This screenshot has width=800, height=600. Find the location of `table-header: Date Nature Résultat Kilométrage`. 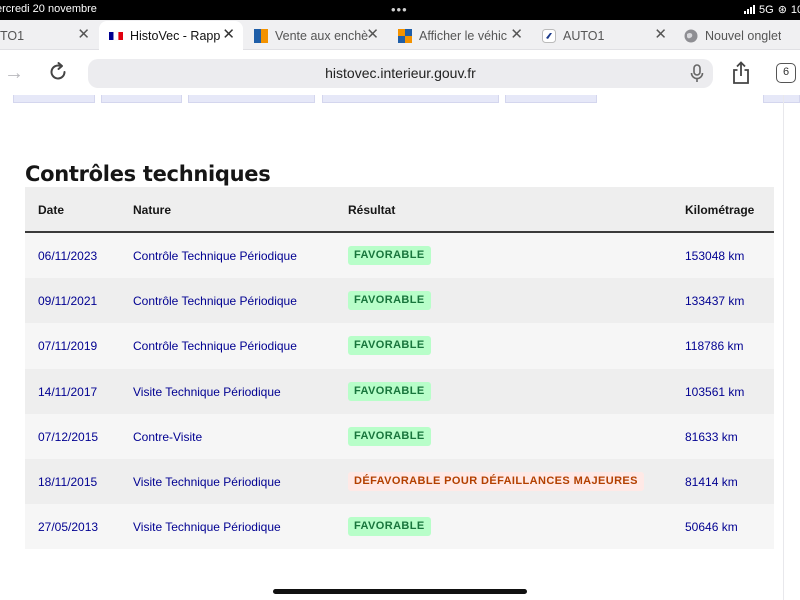

table-header: Date Nature Résultat Kilométrage is located at coordinates (399, 210).